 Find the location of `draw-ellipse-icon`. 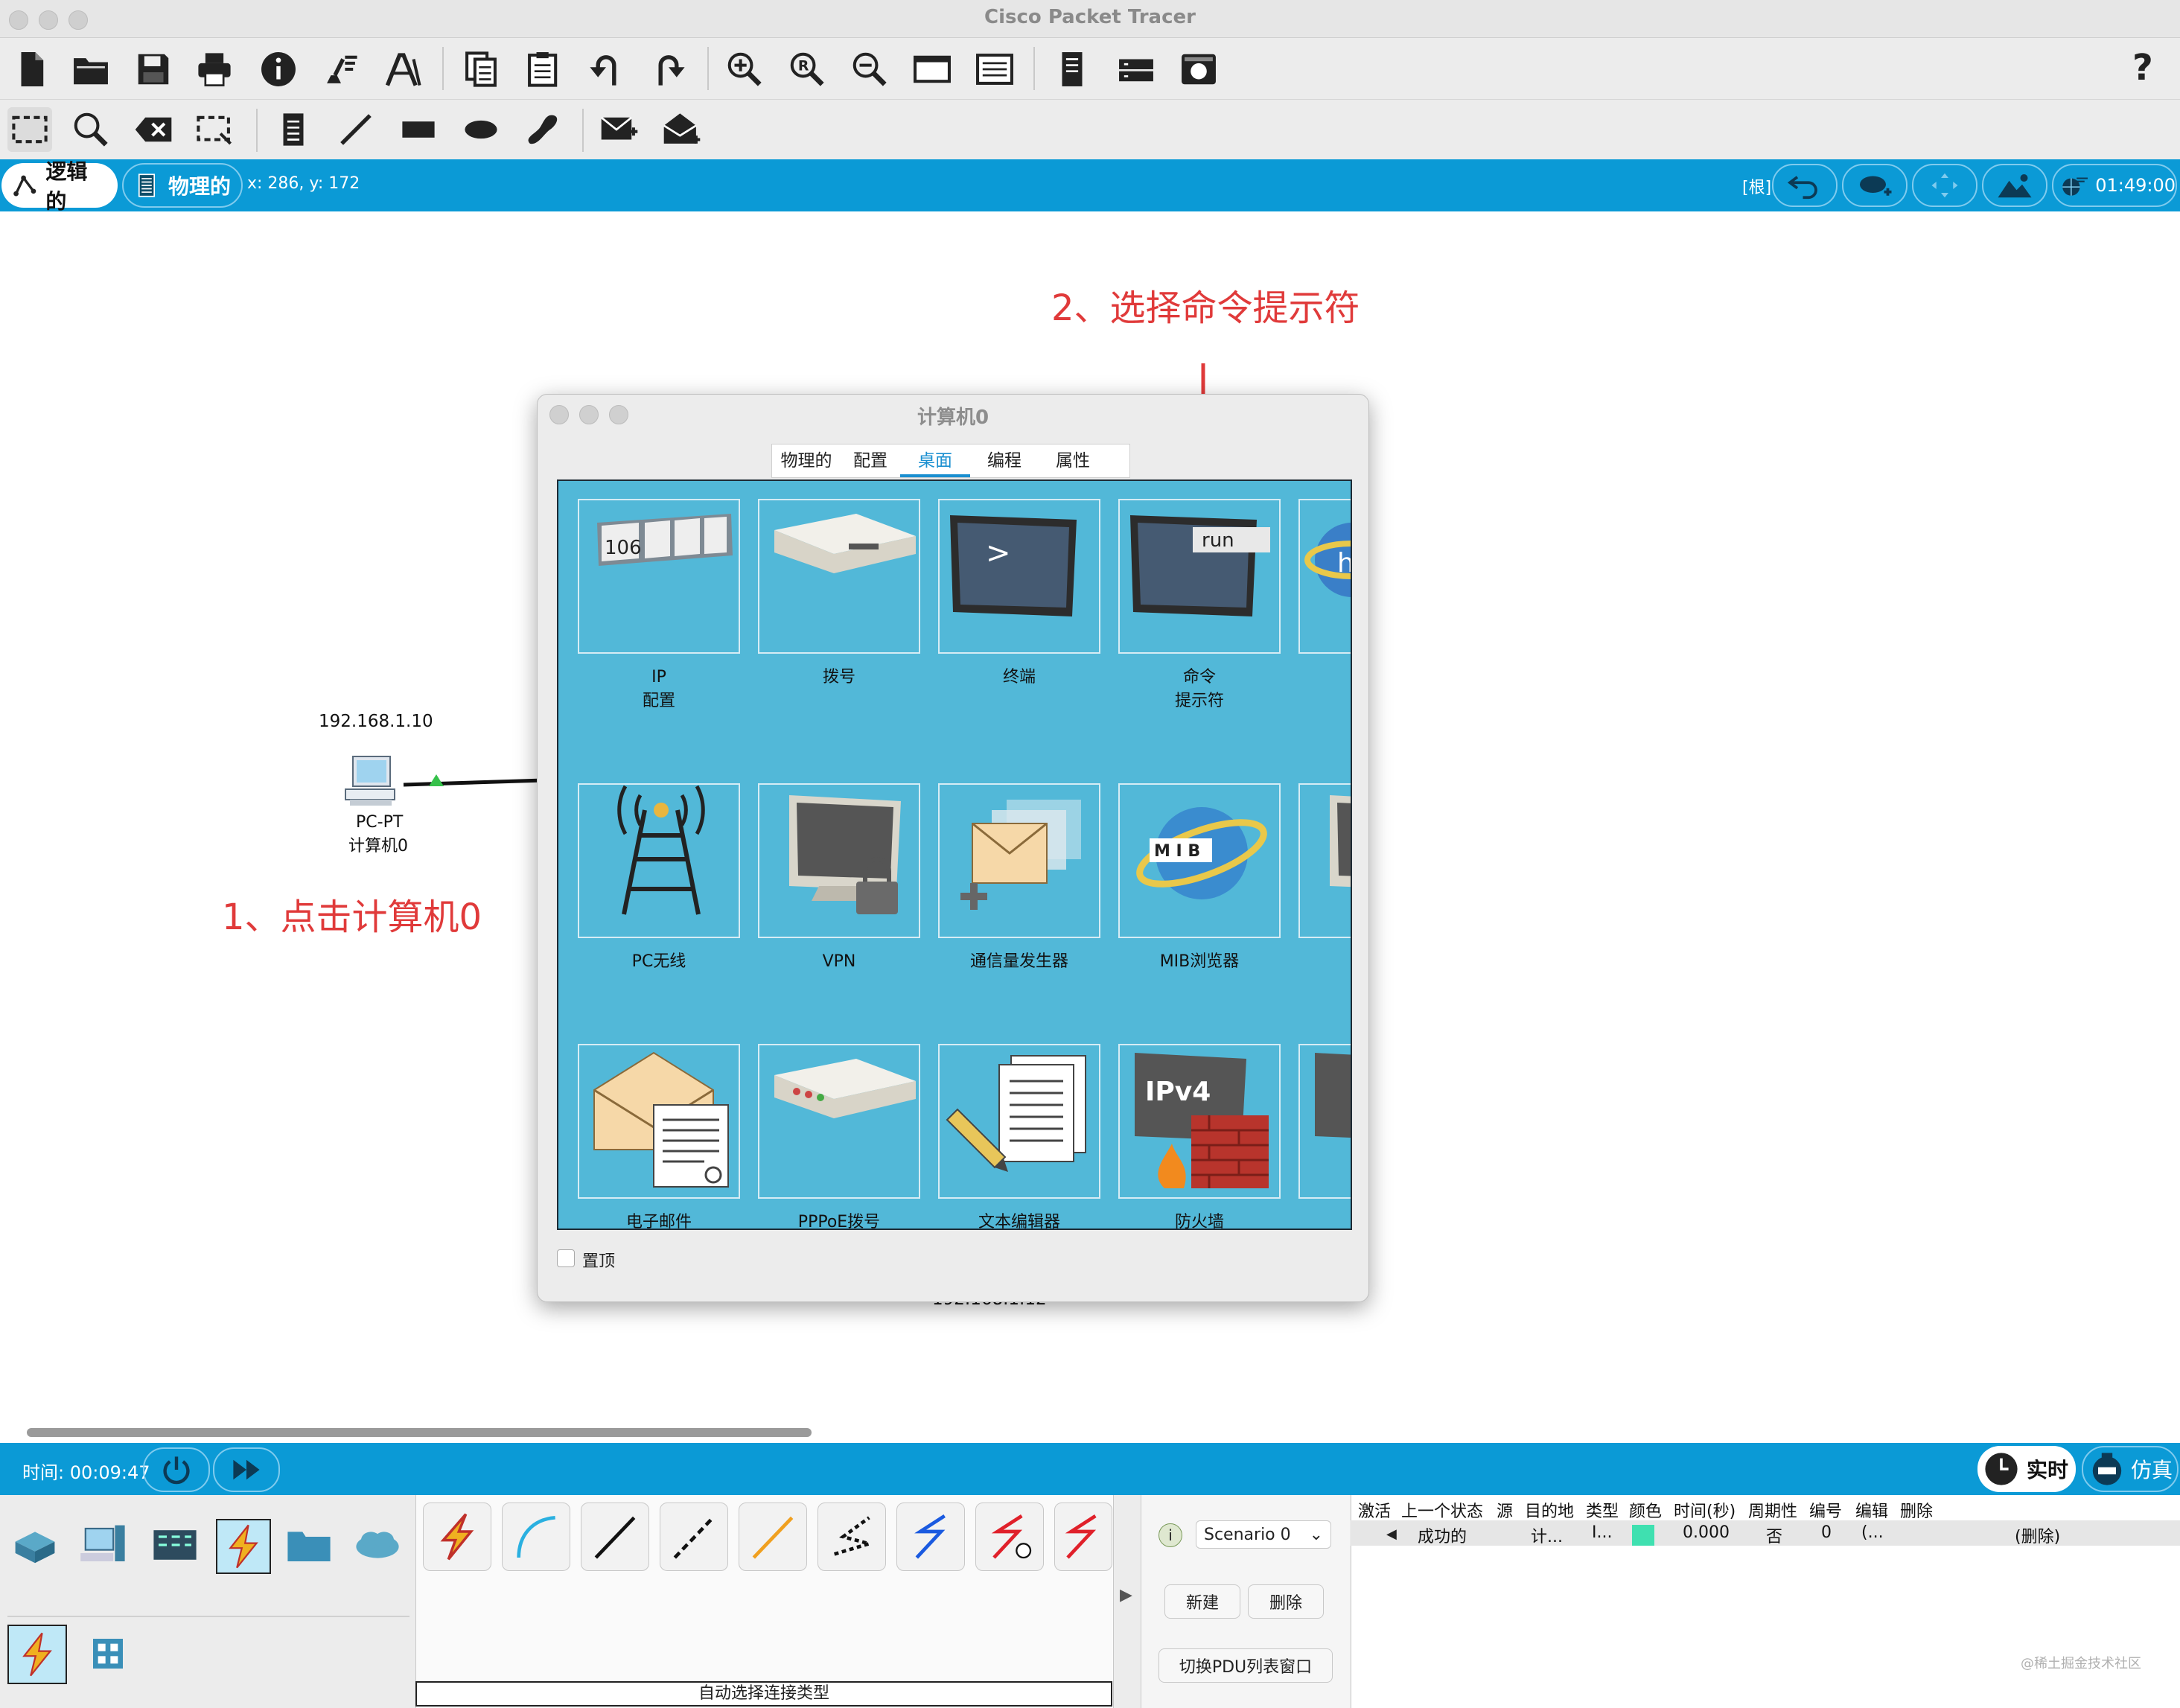

draw-ellipse-icon is located at coordinates (481, 129).